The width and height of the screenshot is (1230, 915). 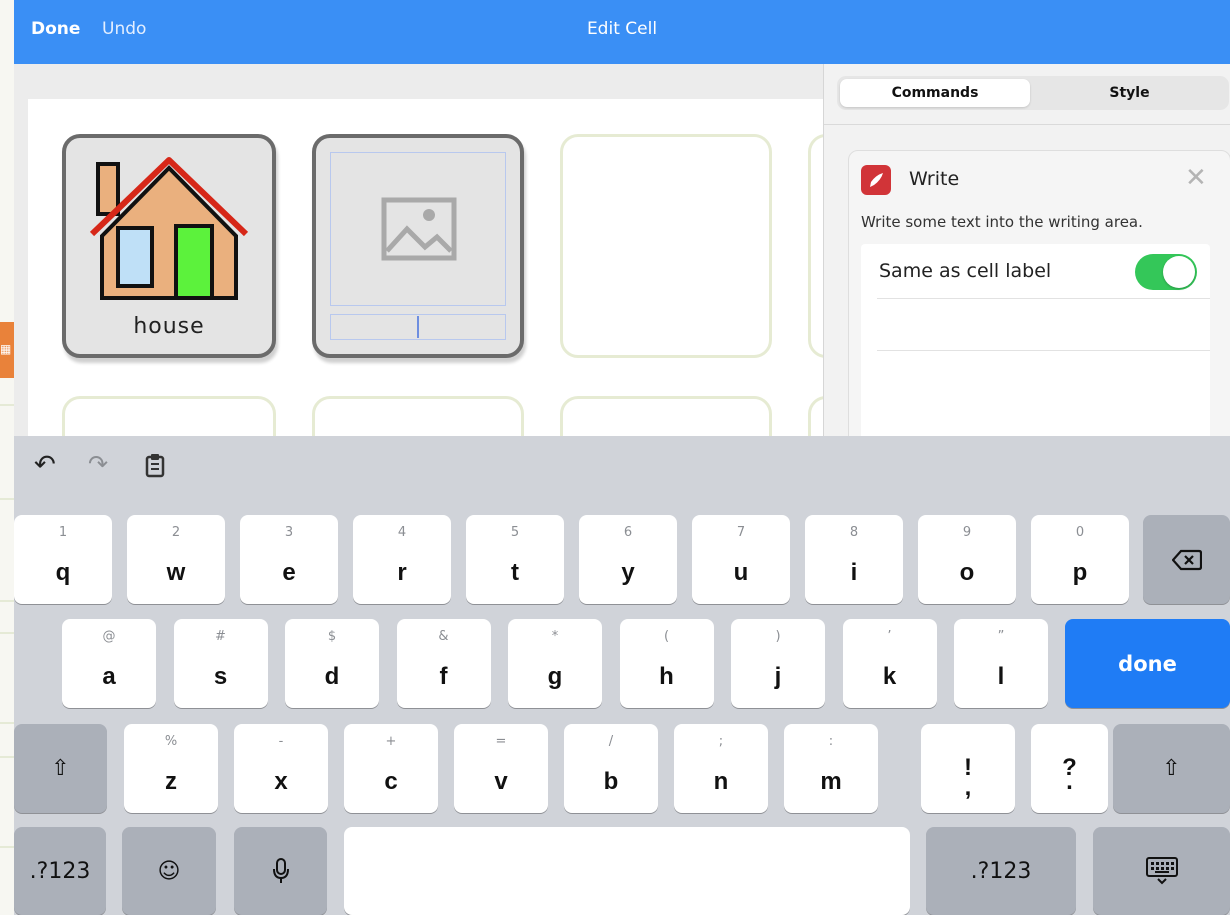 I want to click on key-c: + c, so click(x=391, y=768).